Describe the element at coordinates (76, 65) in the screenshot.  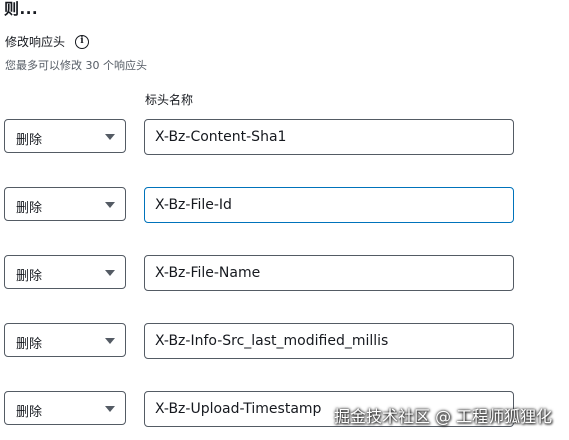
I see `max-headers-hint: 您最多可以修改 30 个响应头` at that location.